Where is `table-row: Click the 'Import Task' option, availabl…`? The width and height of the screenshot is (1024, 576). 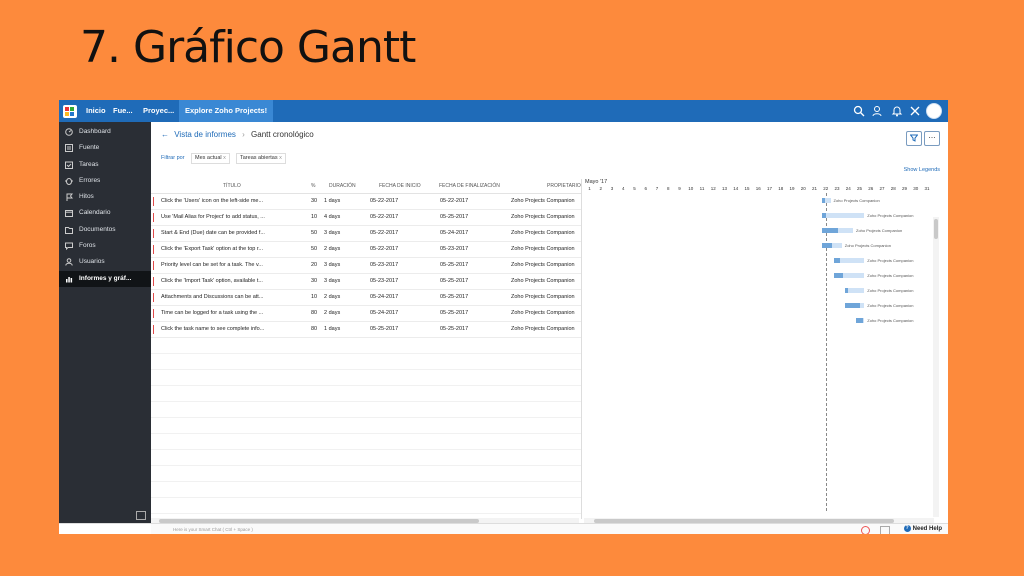 table-row: Click the 'Import Task' option, availabl… is located at coordinates (366, 282).